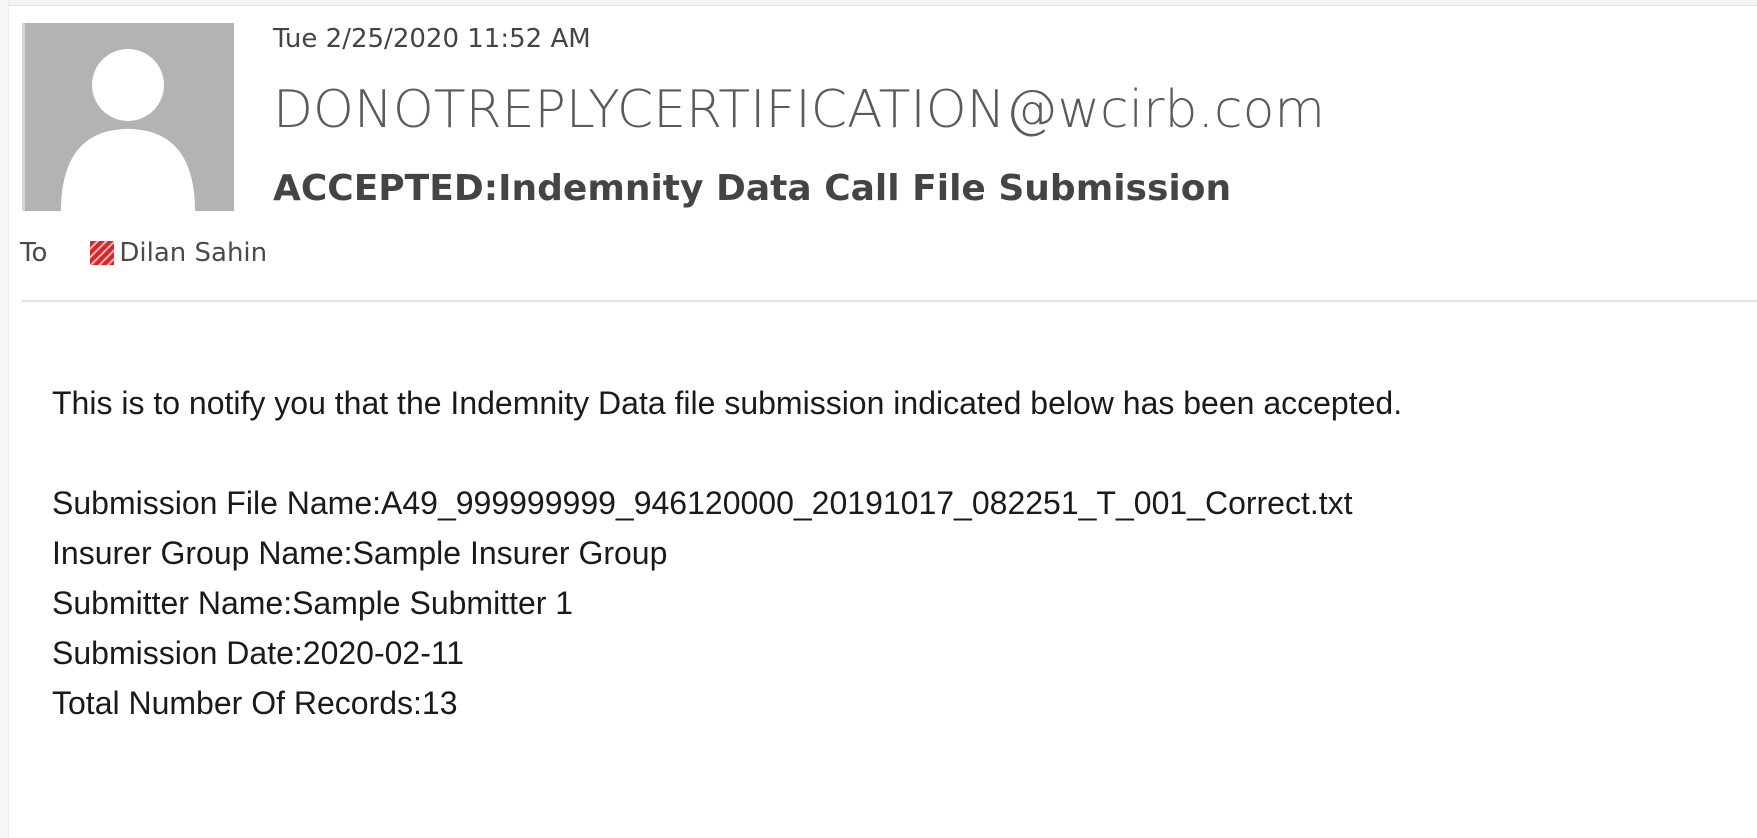 This screenshot has height=838, width=1757. I want to click on message-timestamp: Tue 2/25/2020 11:52 AM, so click(432, 39).